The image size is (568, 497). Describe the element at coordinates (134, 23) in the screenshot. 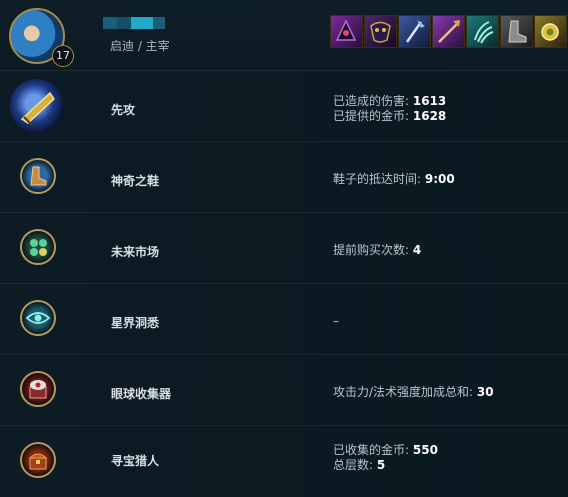

I see `player-name-redacted` at that location.